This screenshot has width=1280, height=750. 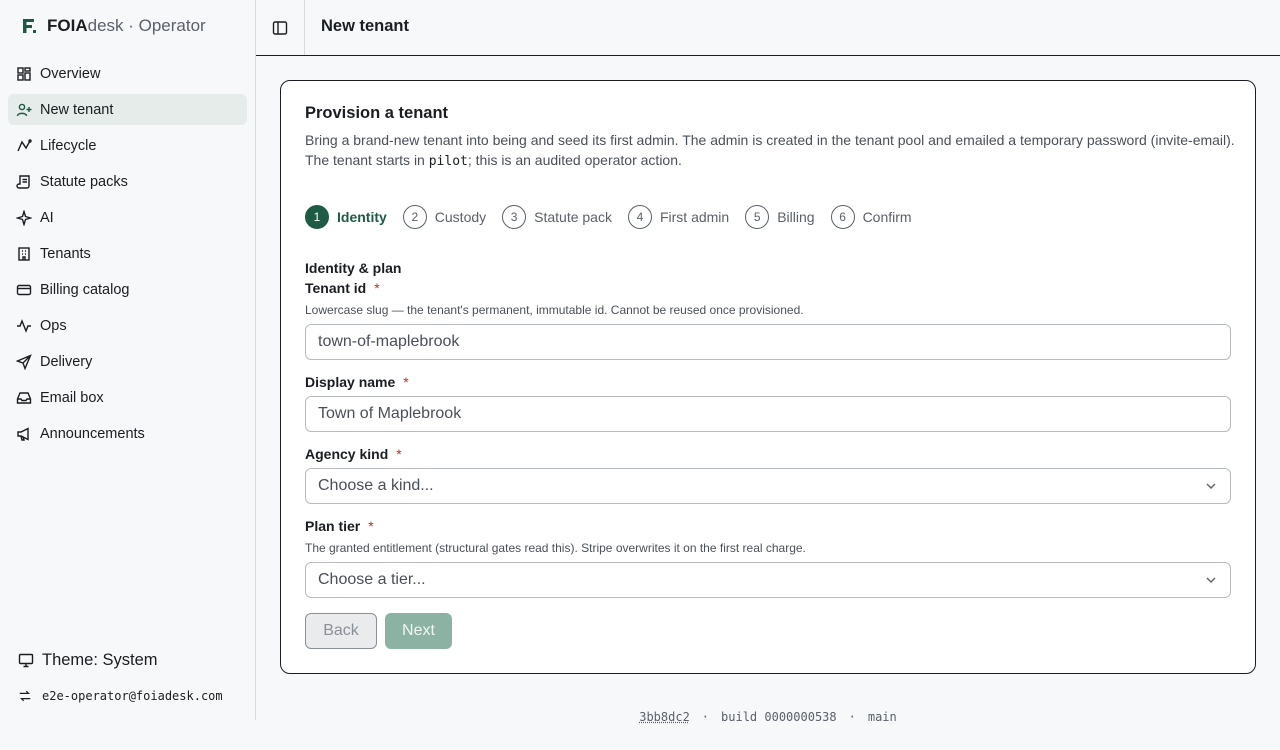 I want to click on lifecycle-icon, so click(x=24, y=146).